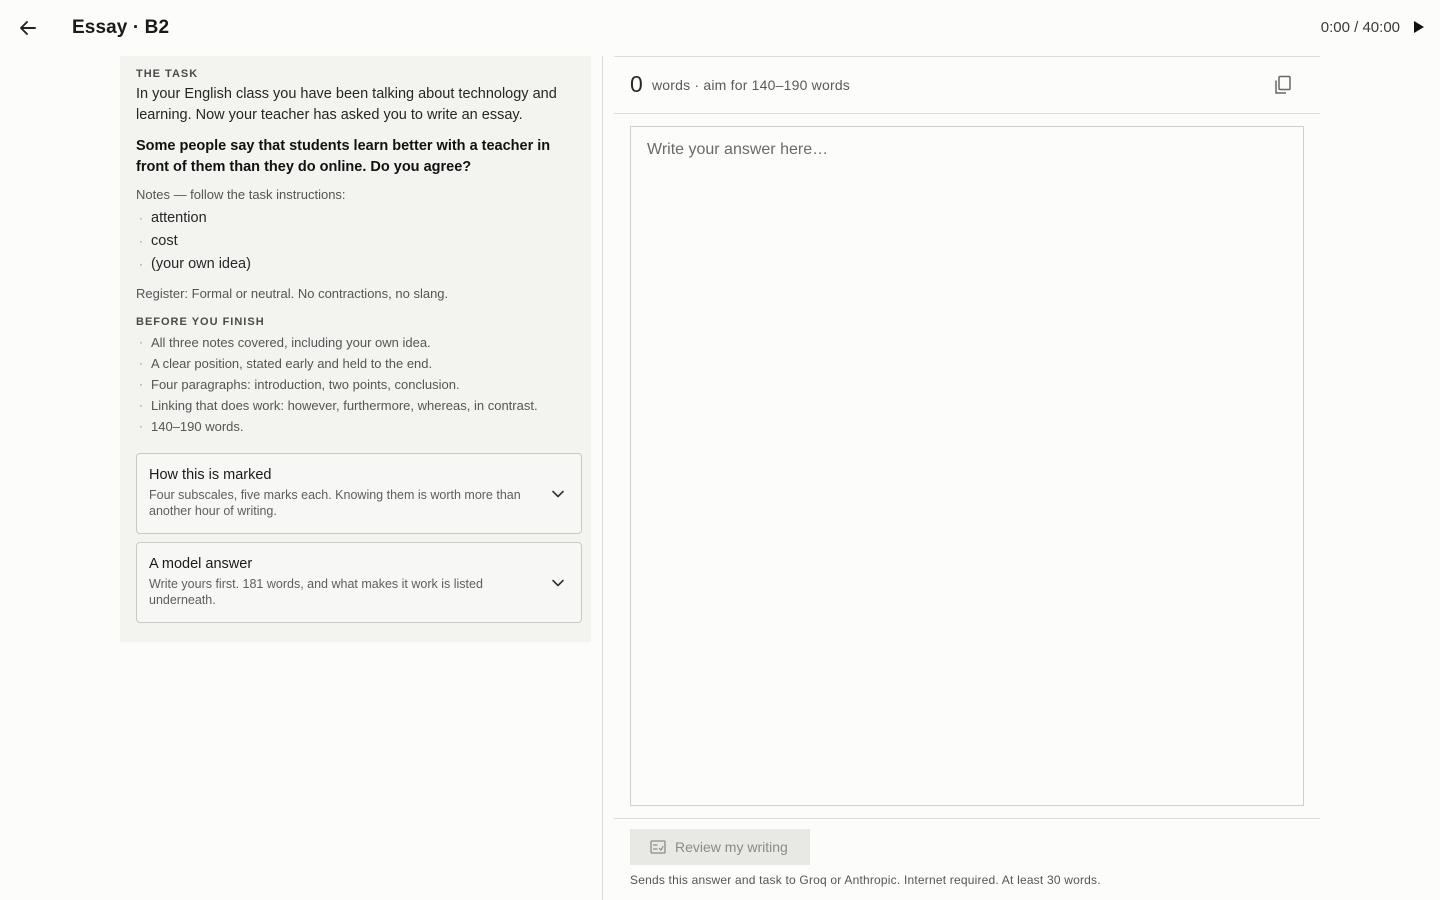 The width and height of the screenshot is (1440, 900). Describe the element at coordinates (359, 426) in the screenshot. I see `checklist-item: · 140–190 words.` at that location.